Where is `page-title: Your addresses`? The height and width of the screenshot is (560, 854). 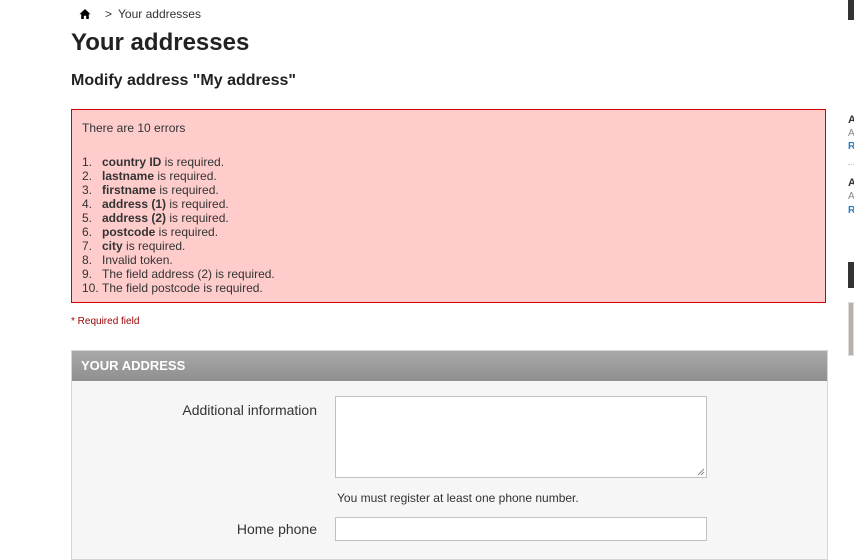
page-title: Your addresses is located at coordinates (160, 42).